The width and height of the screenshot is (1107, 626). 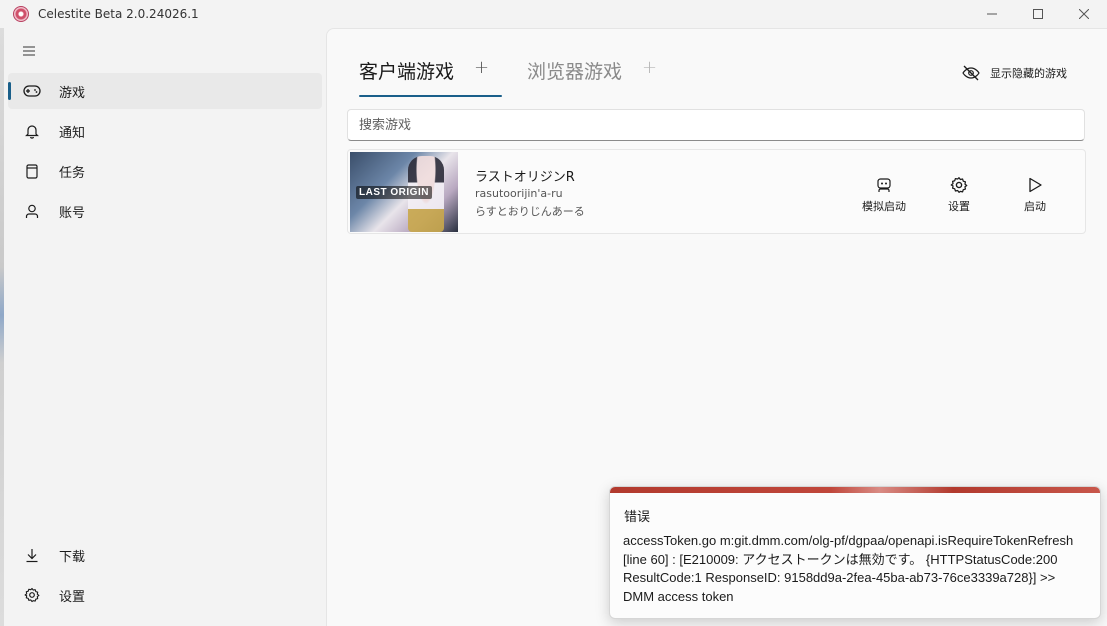 I want to click on eye-off-icon, so click(x=971, y=73).